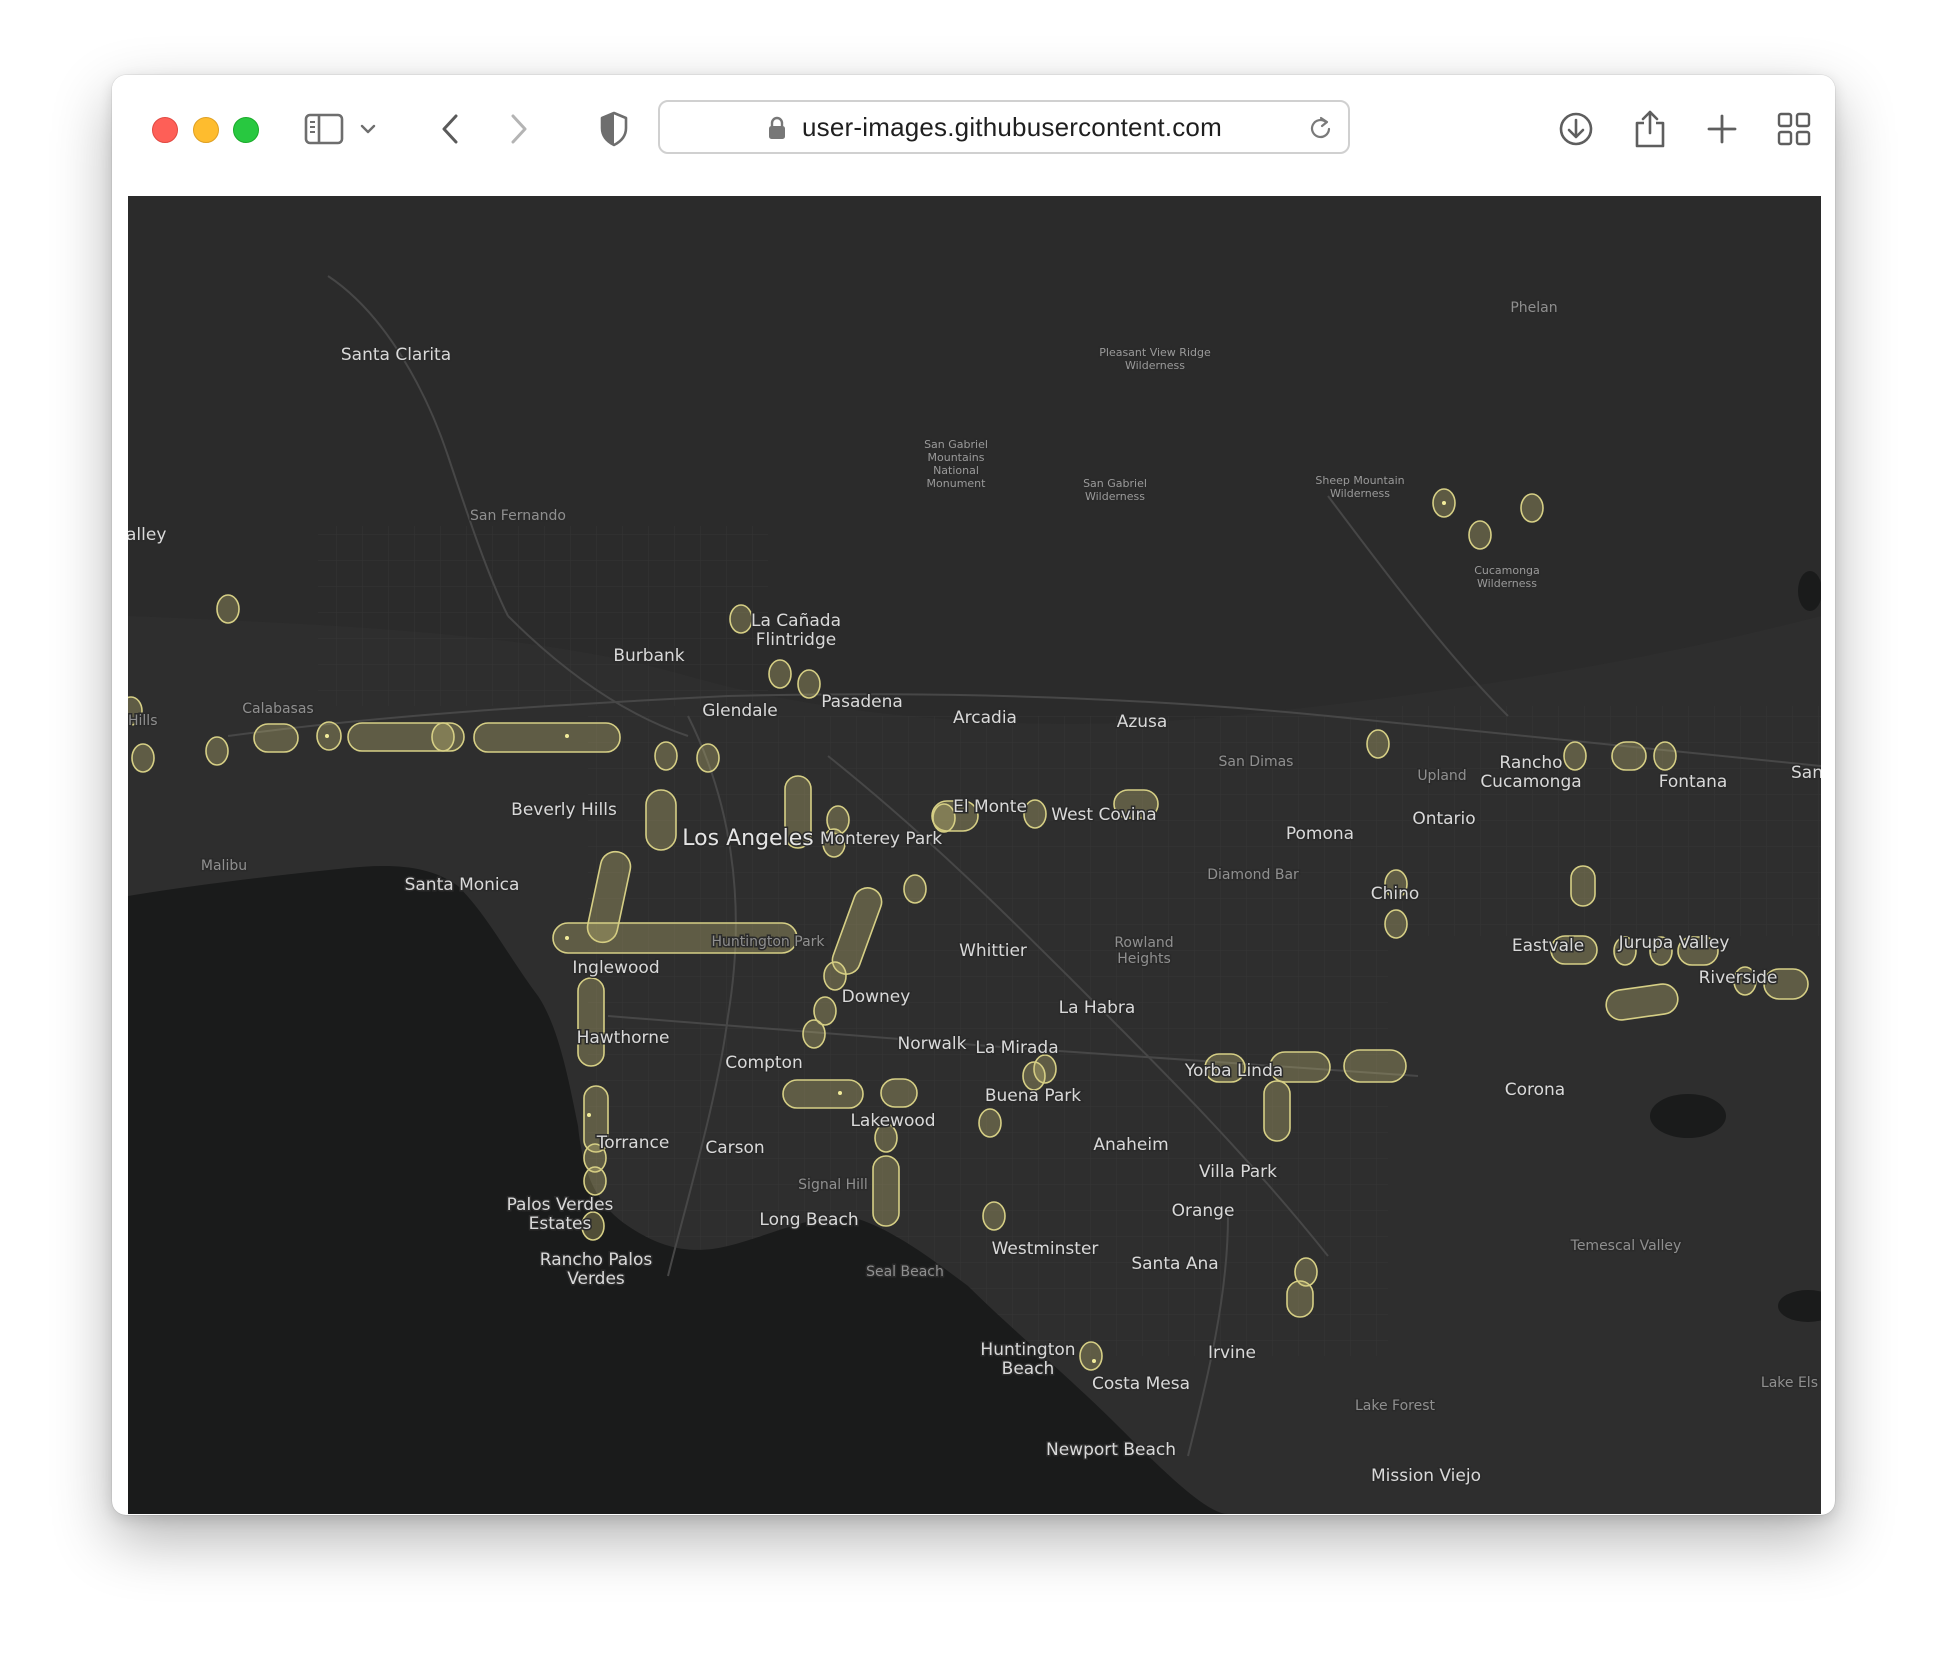  I want to click on chevron-left-icon, so click(450, 129).